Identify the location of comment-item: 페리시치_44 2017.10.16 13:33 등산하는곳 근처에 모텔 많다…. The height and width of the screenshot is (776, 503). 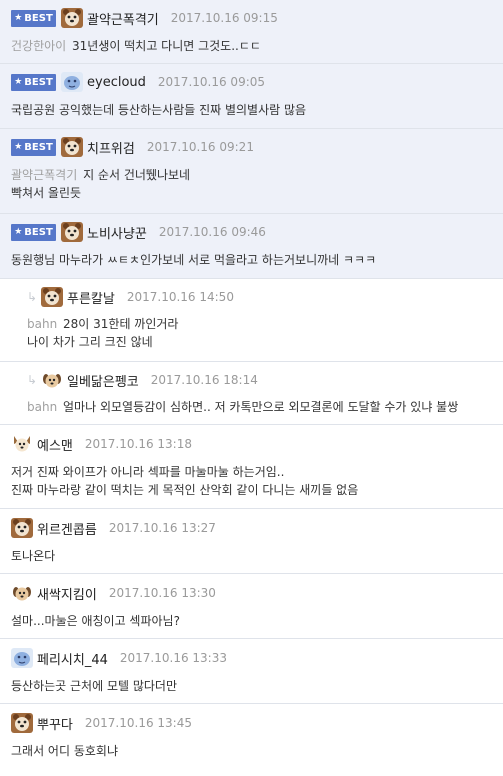
(251, 671).